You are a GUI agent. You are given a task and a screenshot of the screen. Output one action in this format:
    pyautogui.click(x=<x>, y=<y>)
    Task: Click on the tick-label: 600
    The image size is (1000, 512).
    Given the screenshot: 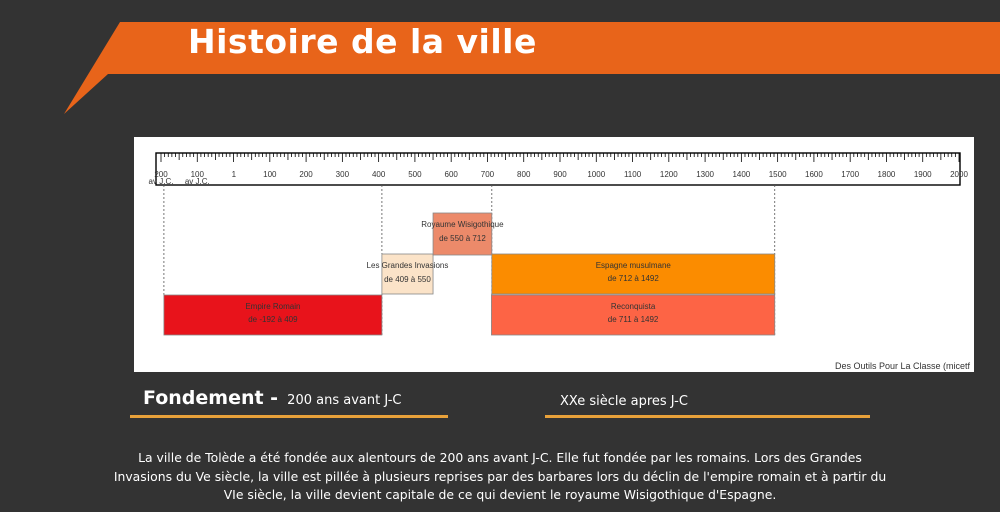 What is the action you would take?
    pyautogui.click(x=452, y=174)
    